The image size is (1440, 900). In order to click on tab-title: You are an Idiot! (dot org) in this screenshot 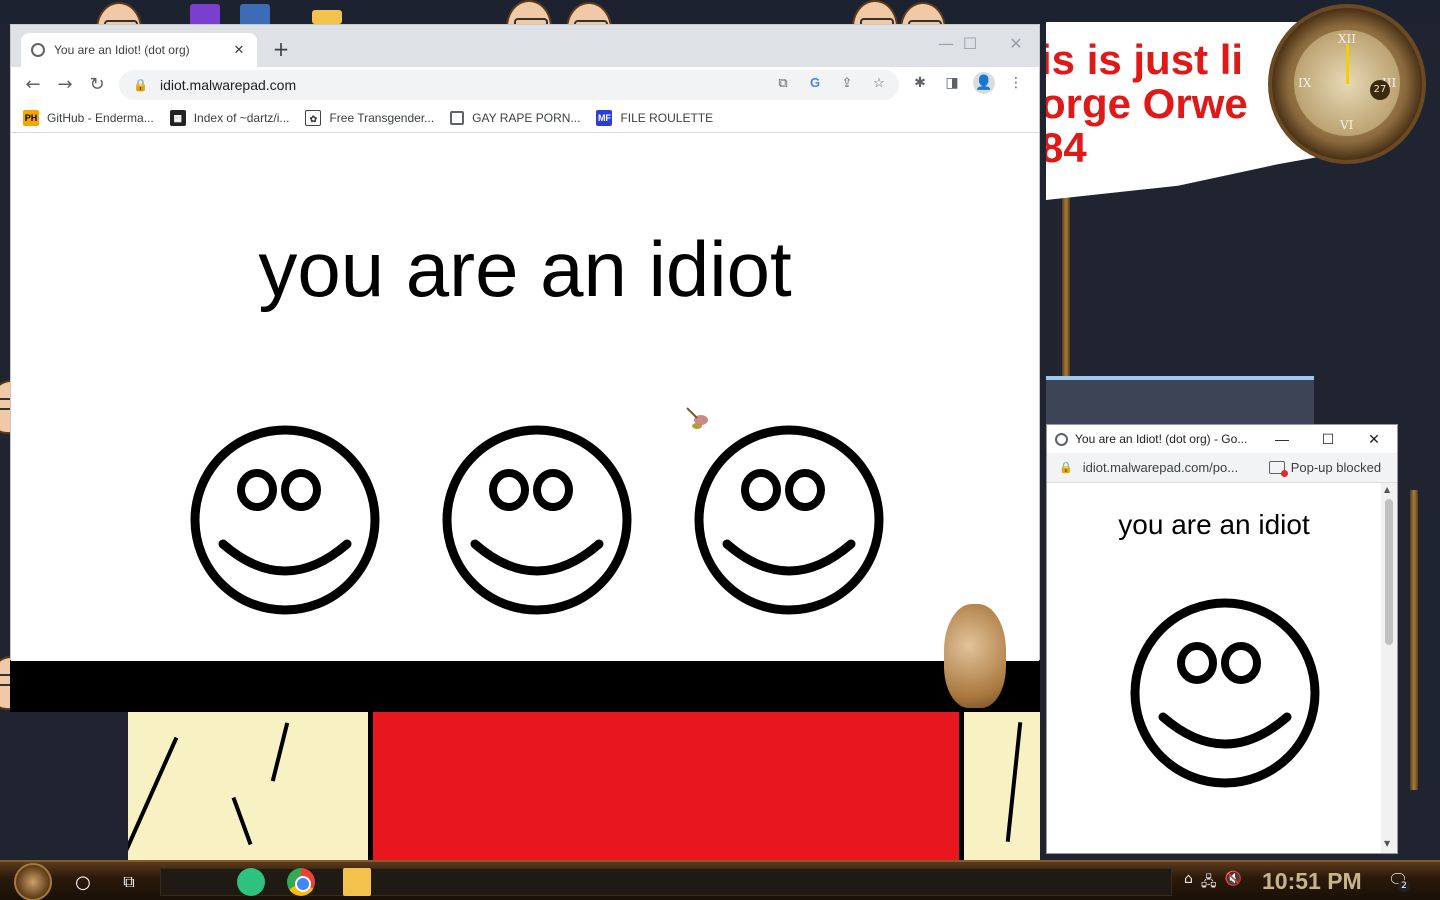, I will do `click(122, 50)`.